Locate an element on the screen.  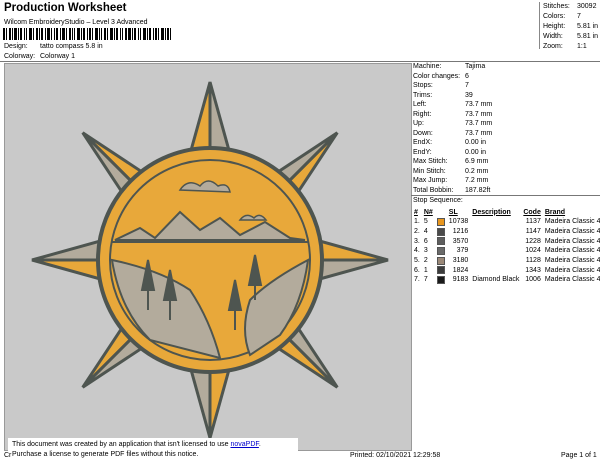
col-num: # is located at coordinates (416, 212).